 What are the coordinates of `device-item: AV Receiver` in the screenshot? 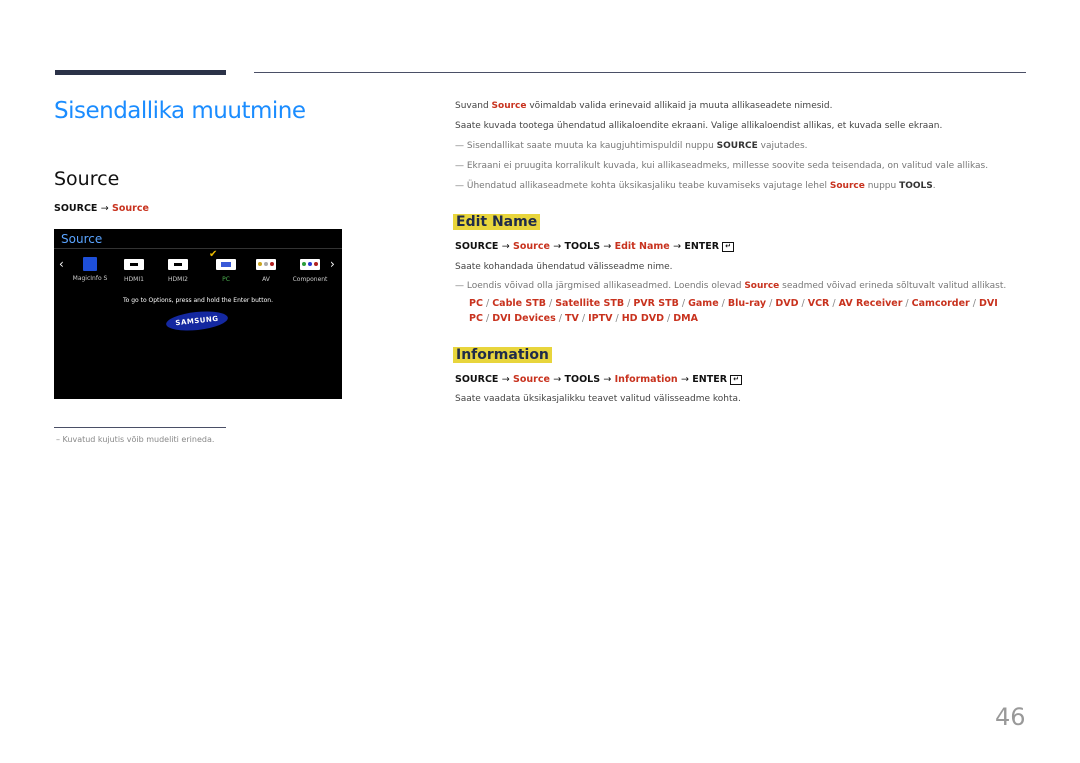 It's located at (870, 303).